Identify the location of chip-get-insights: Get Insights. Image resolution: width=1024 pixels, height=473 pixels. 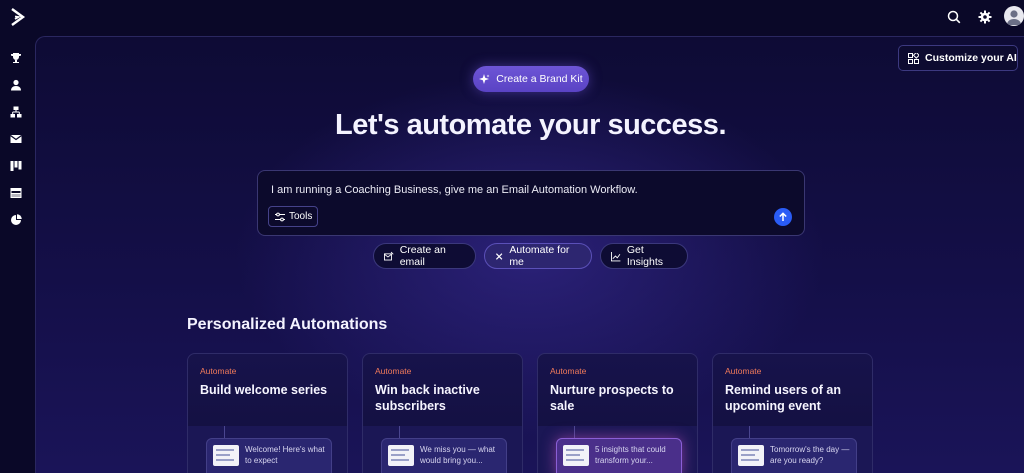
(644, 256).